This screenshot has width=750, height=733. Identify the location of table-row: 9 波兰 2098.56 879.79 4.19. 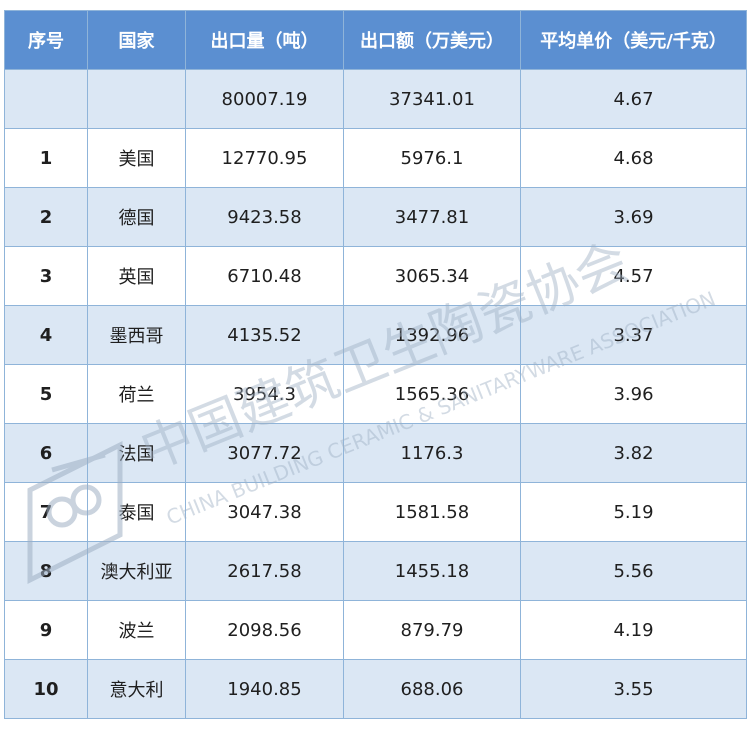
(375, 630).